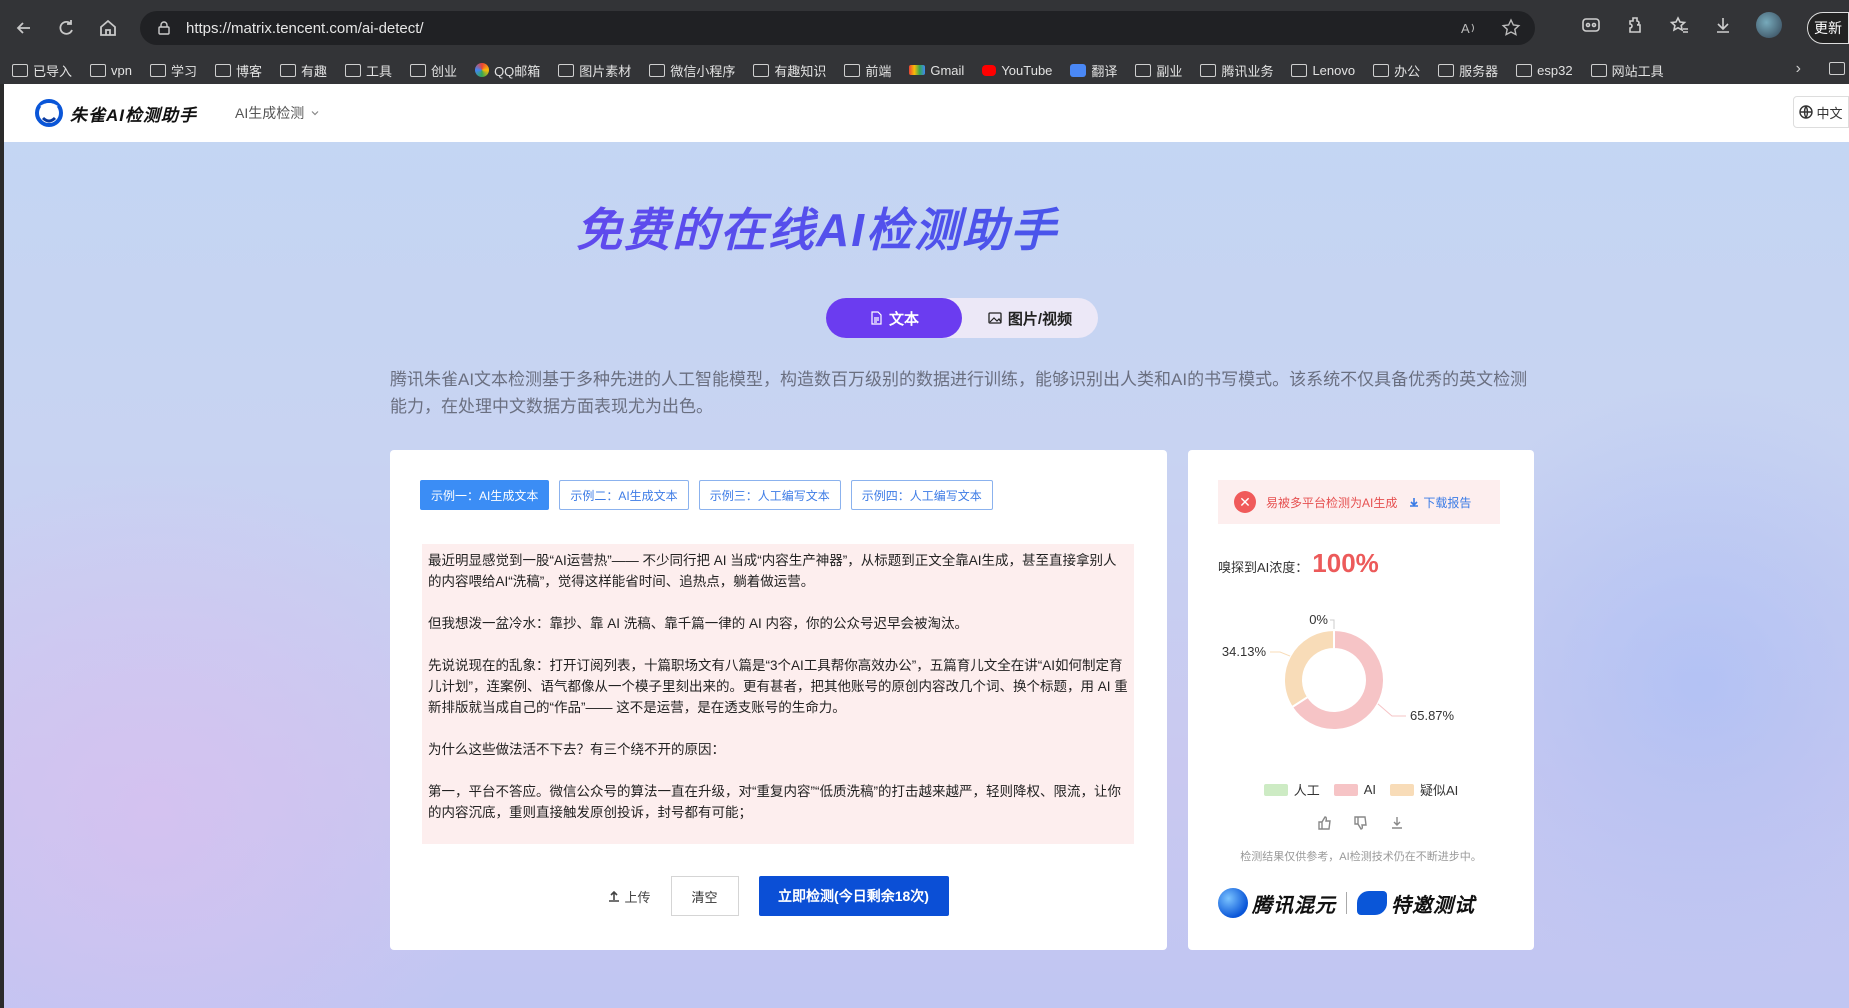 Image resolution: width=1849 pixels, height=1008 pixels. I want to click on bookmark-folder: 服务器, so click(1468, 70).